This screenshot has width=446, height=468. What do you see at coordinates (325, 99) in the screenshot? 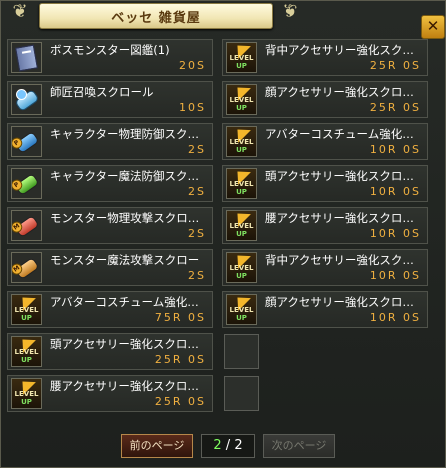
I see `shop-item-slot: LEVEL UP 顔アクセサリー強化スクロ… 25R 0S` at bounding box center [325, 99].